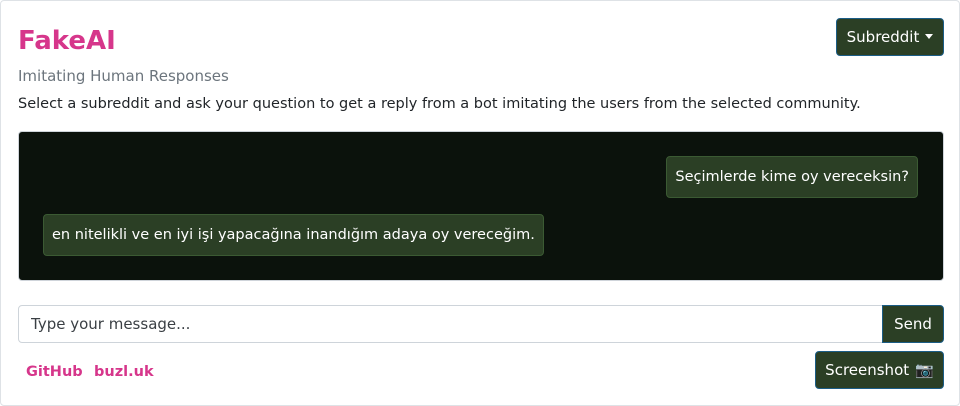 The height and width of the screenshot is (406, 960). Describe the element at coordinates (924, 370) in the screenshot. I see `camera-icon: 📷` at that location.